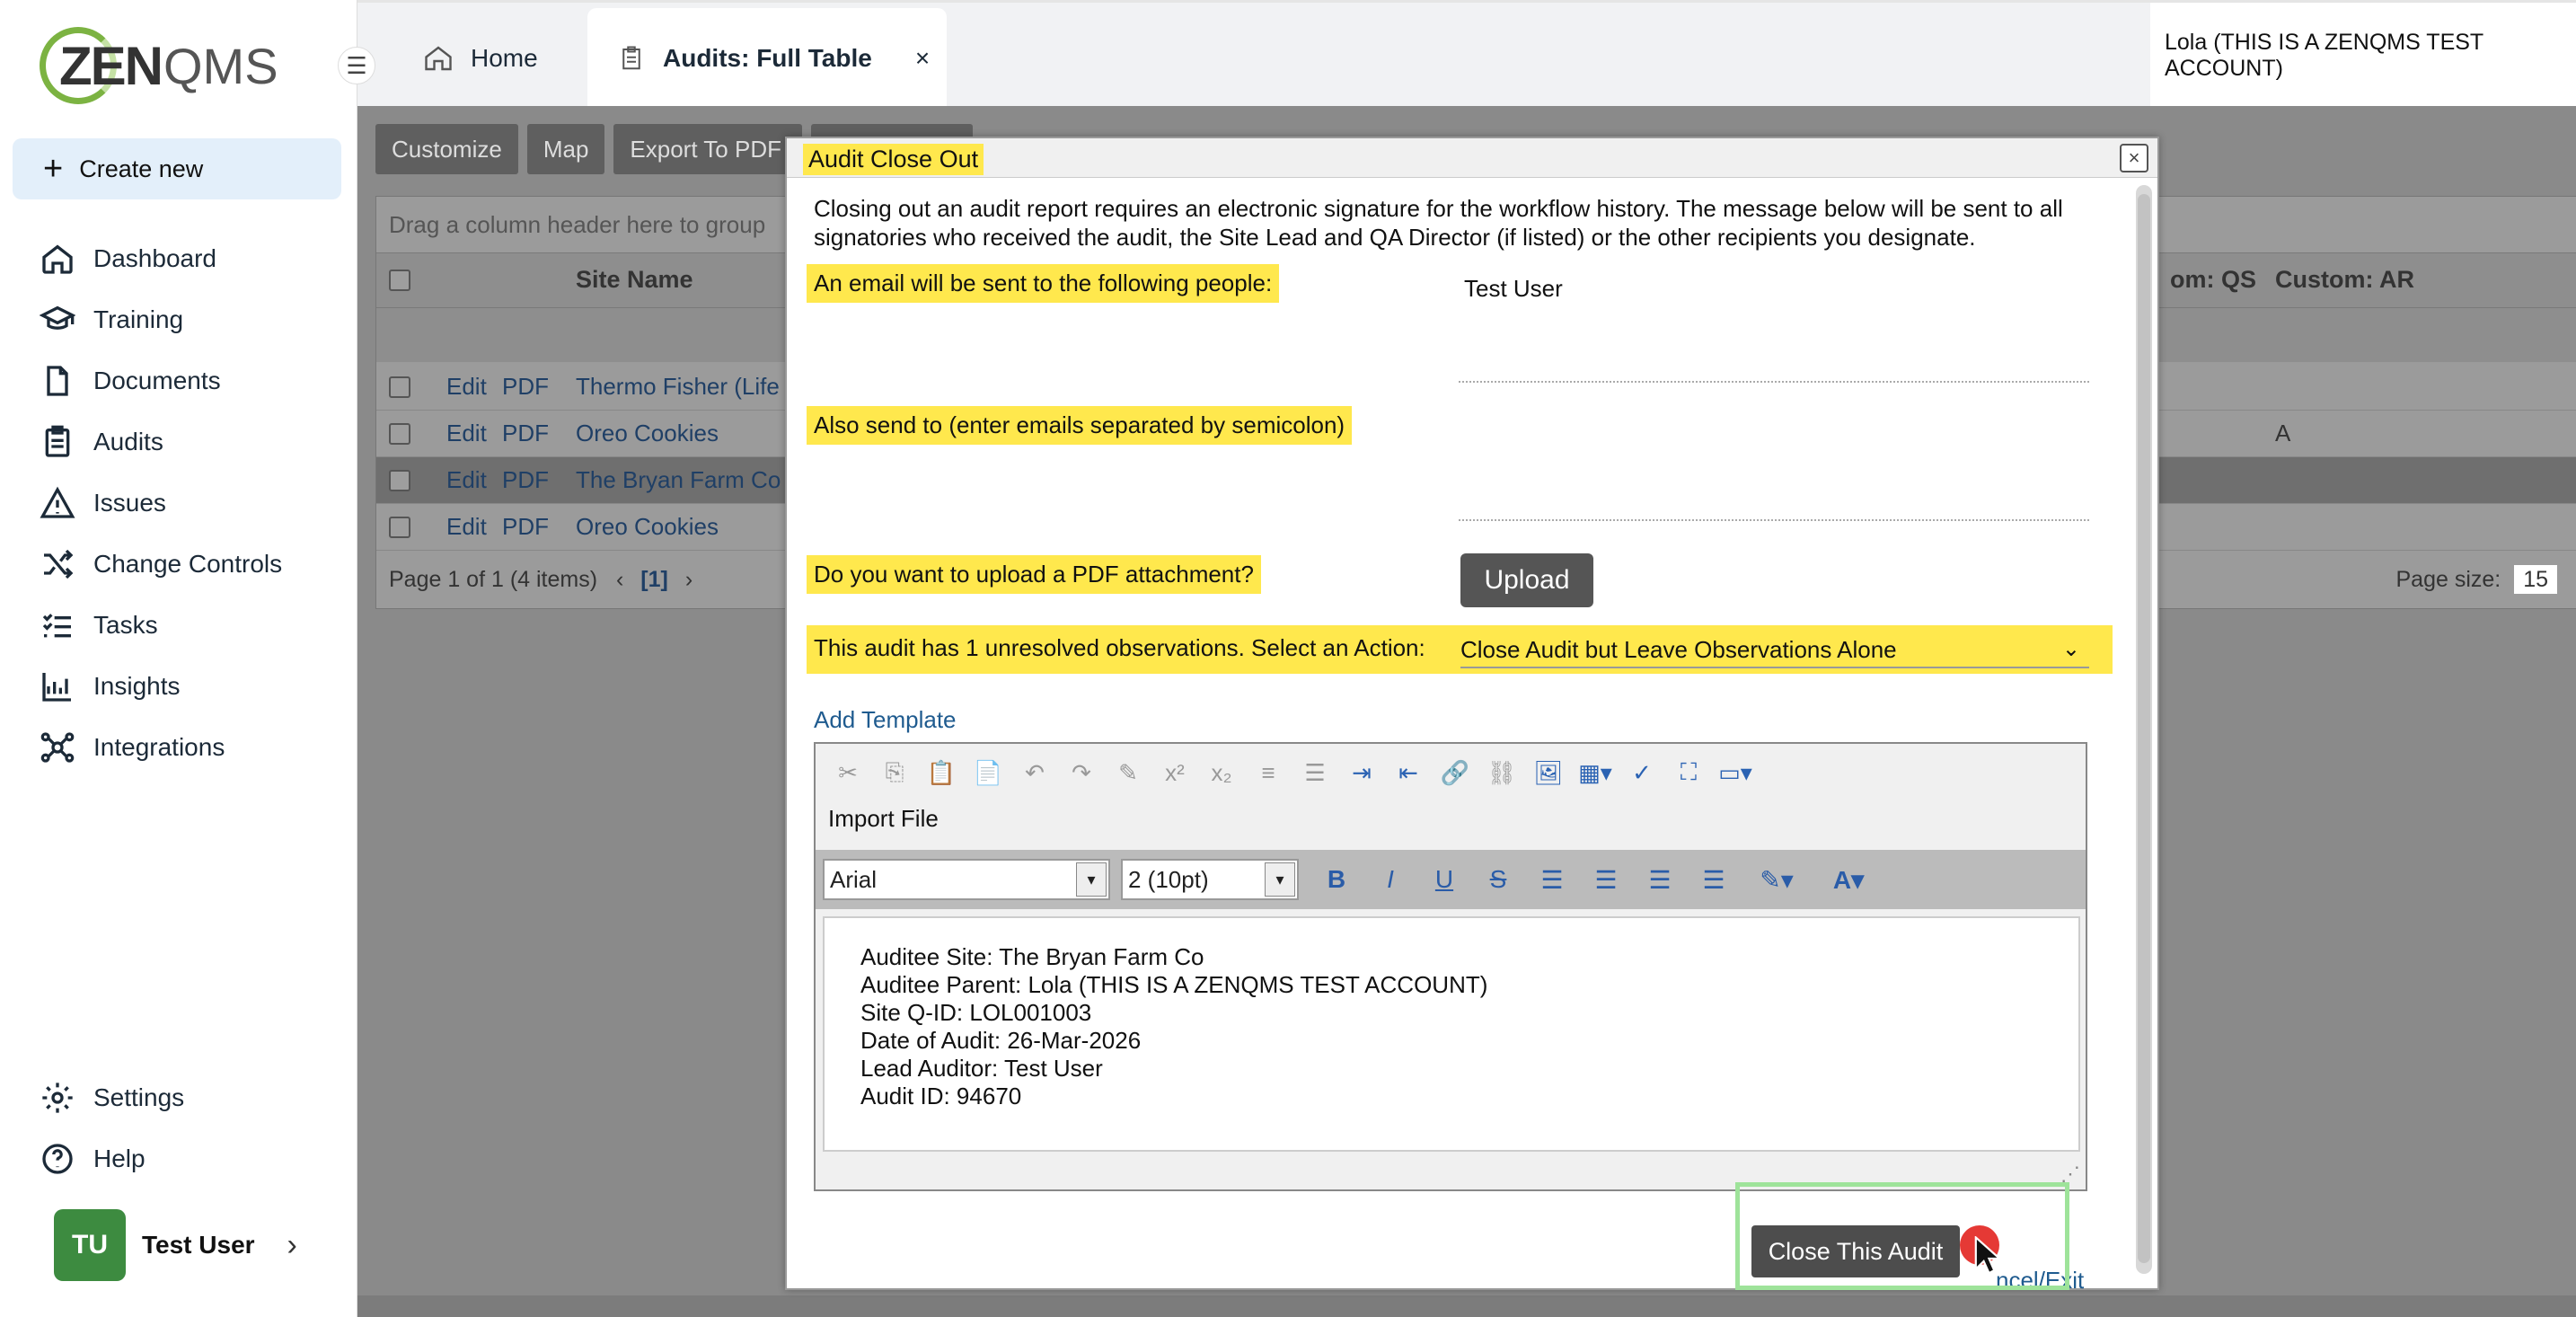 This screenshot has height=1317, width=2576. Describe the element at coordinates (1315, 773) in the screenshot. I see `unordered-list-icon: ☰` at that location.